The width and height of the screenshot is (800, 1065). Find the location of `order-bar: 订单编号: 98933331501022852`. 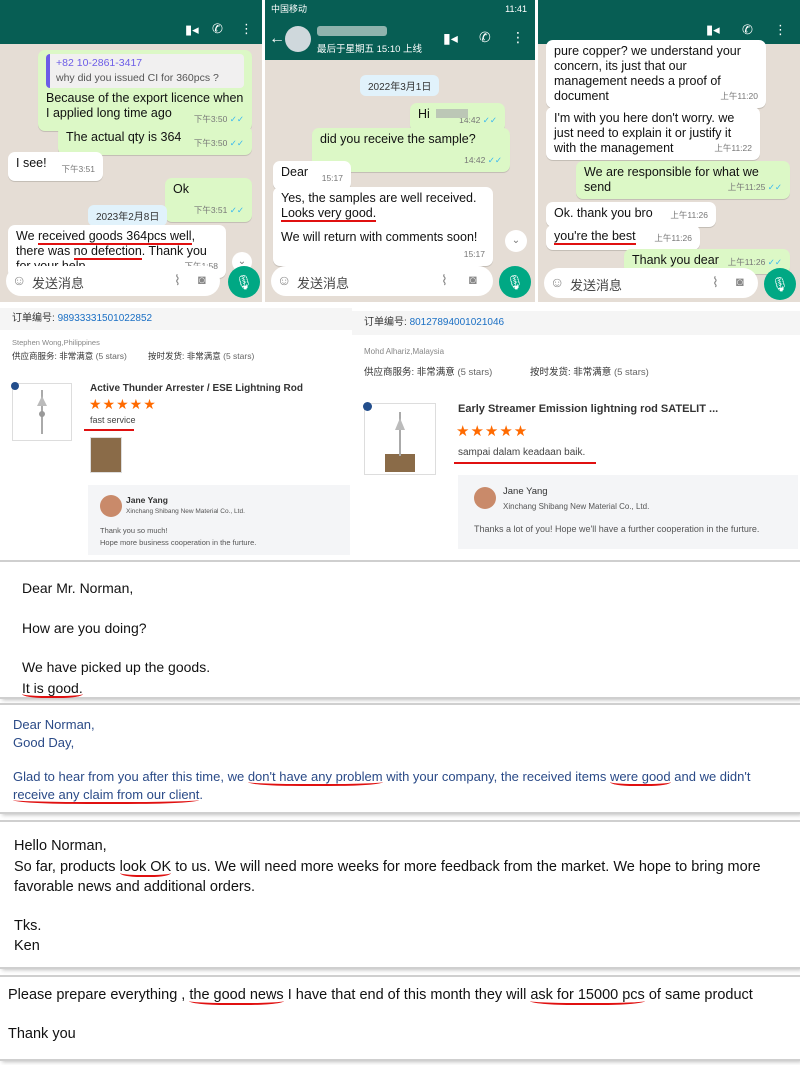

order-bar: 订单编号: 98933331501022852 is located at coordinates (176, 319).